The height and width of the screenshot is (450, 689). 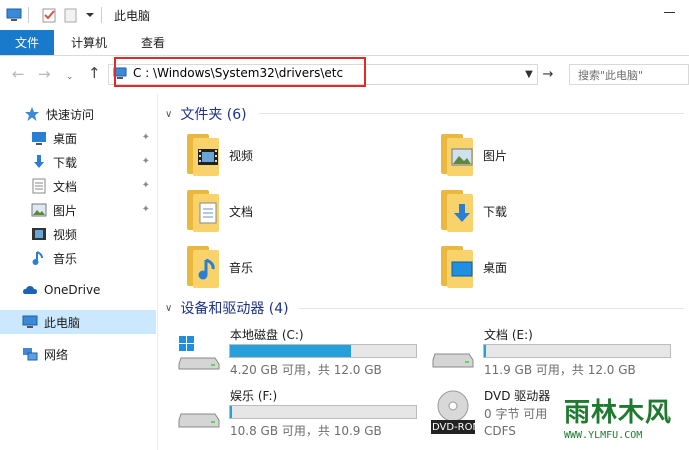 I want to click on watermark-logo: 雨林木风 WWW.YLMFU.COM, so click(x=622, y=419).